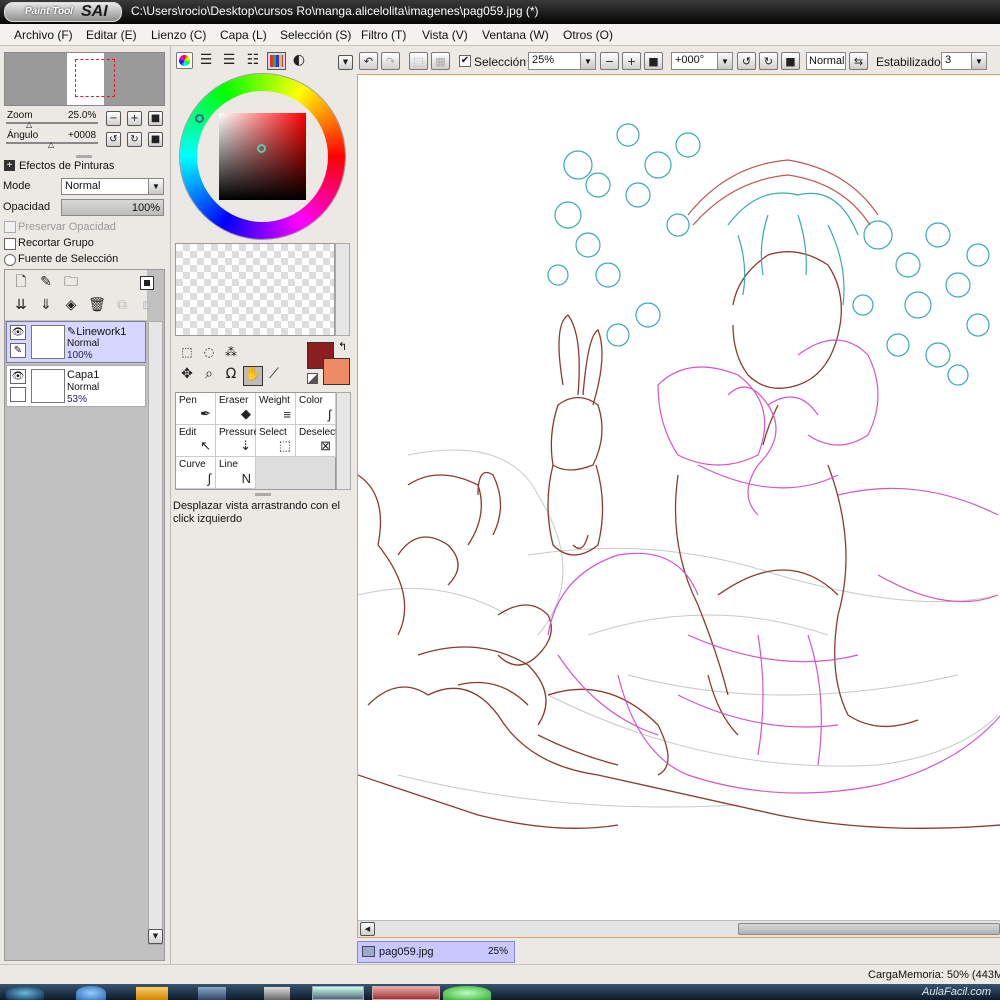 The image size is (1000, 1000). I want to click on transparent-color-icon, so click(312, 378).